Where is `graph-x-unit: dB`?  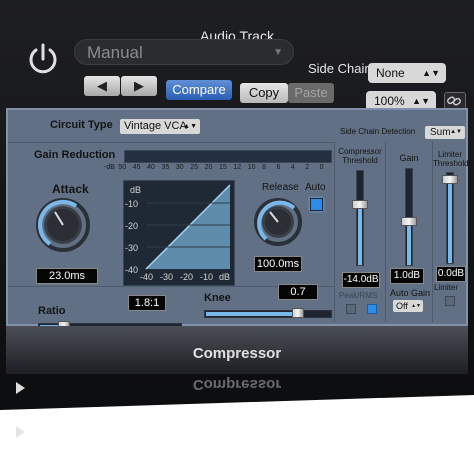 graph-x-unit: dB is located at coordinates (225, 277).